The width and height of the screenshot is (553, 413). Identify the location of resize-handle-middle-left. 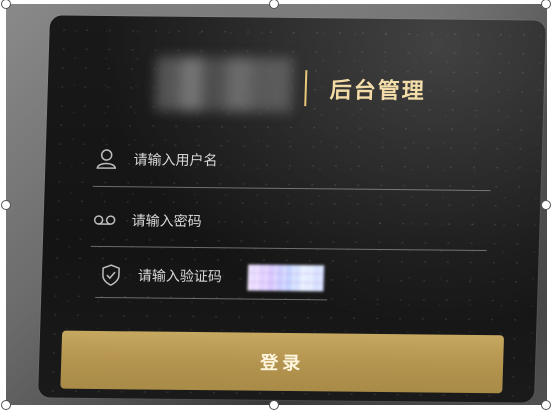
(6, 205).